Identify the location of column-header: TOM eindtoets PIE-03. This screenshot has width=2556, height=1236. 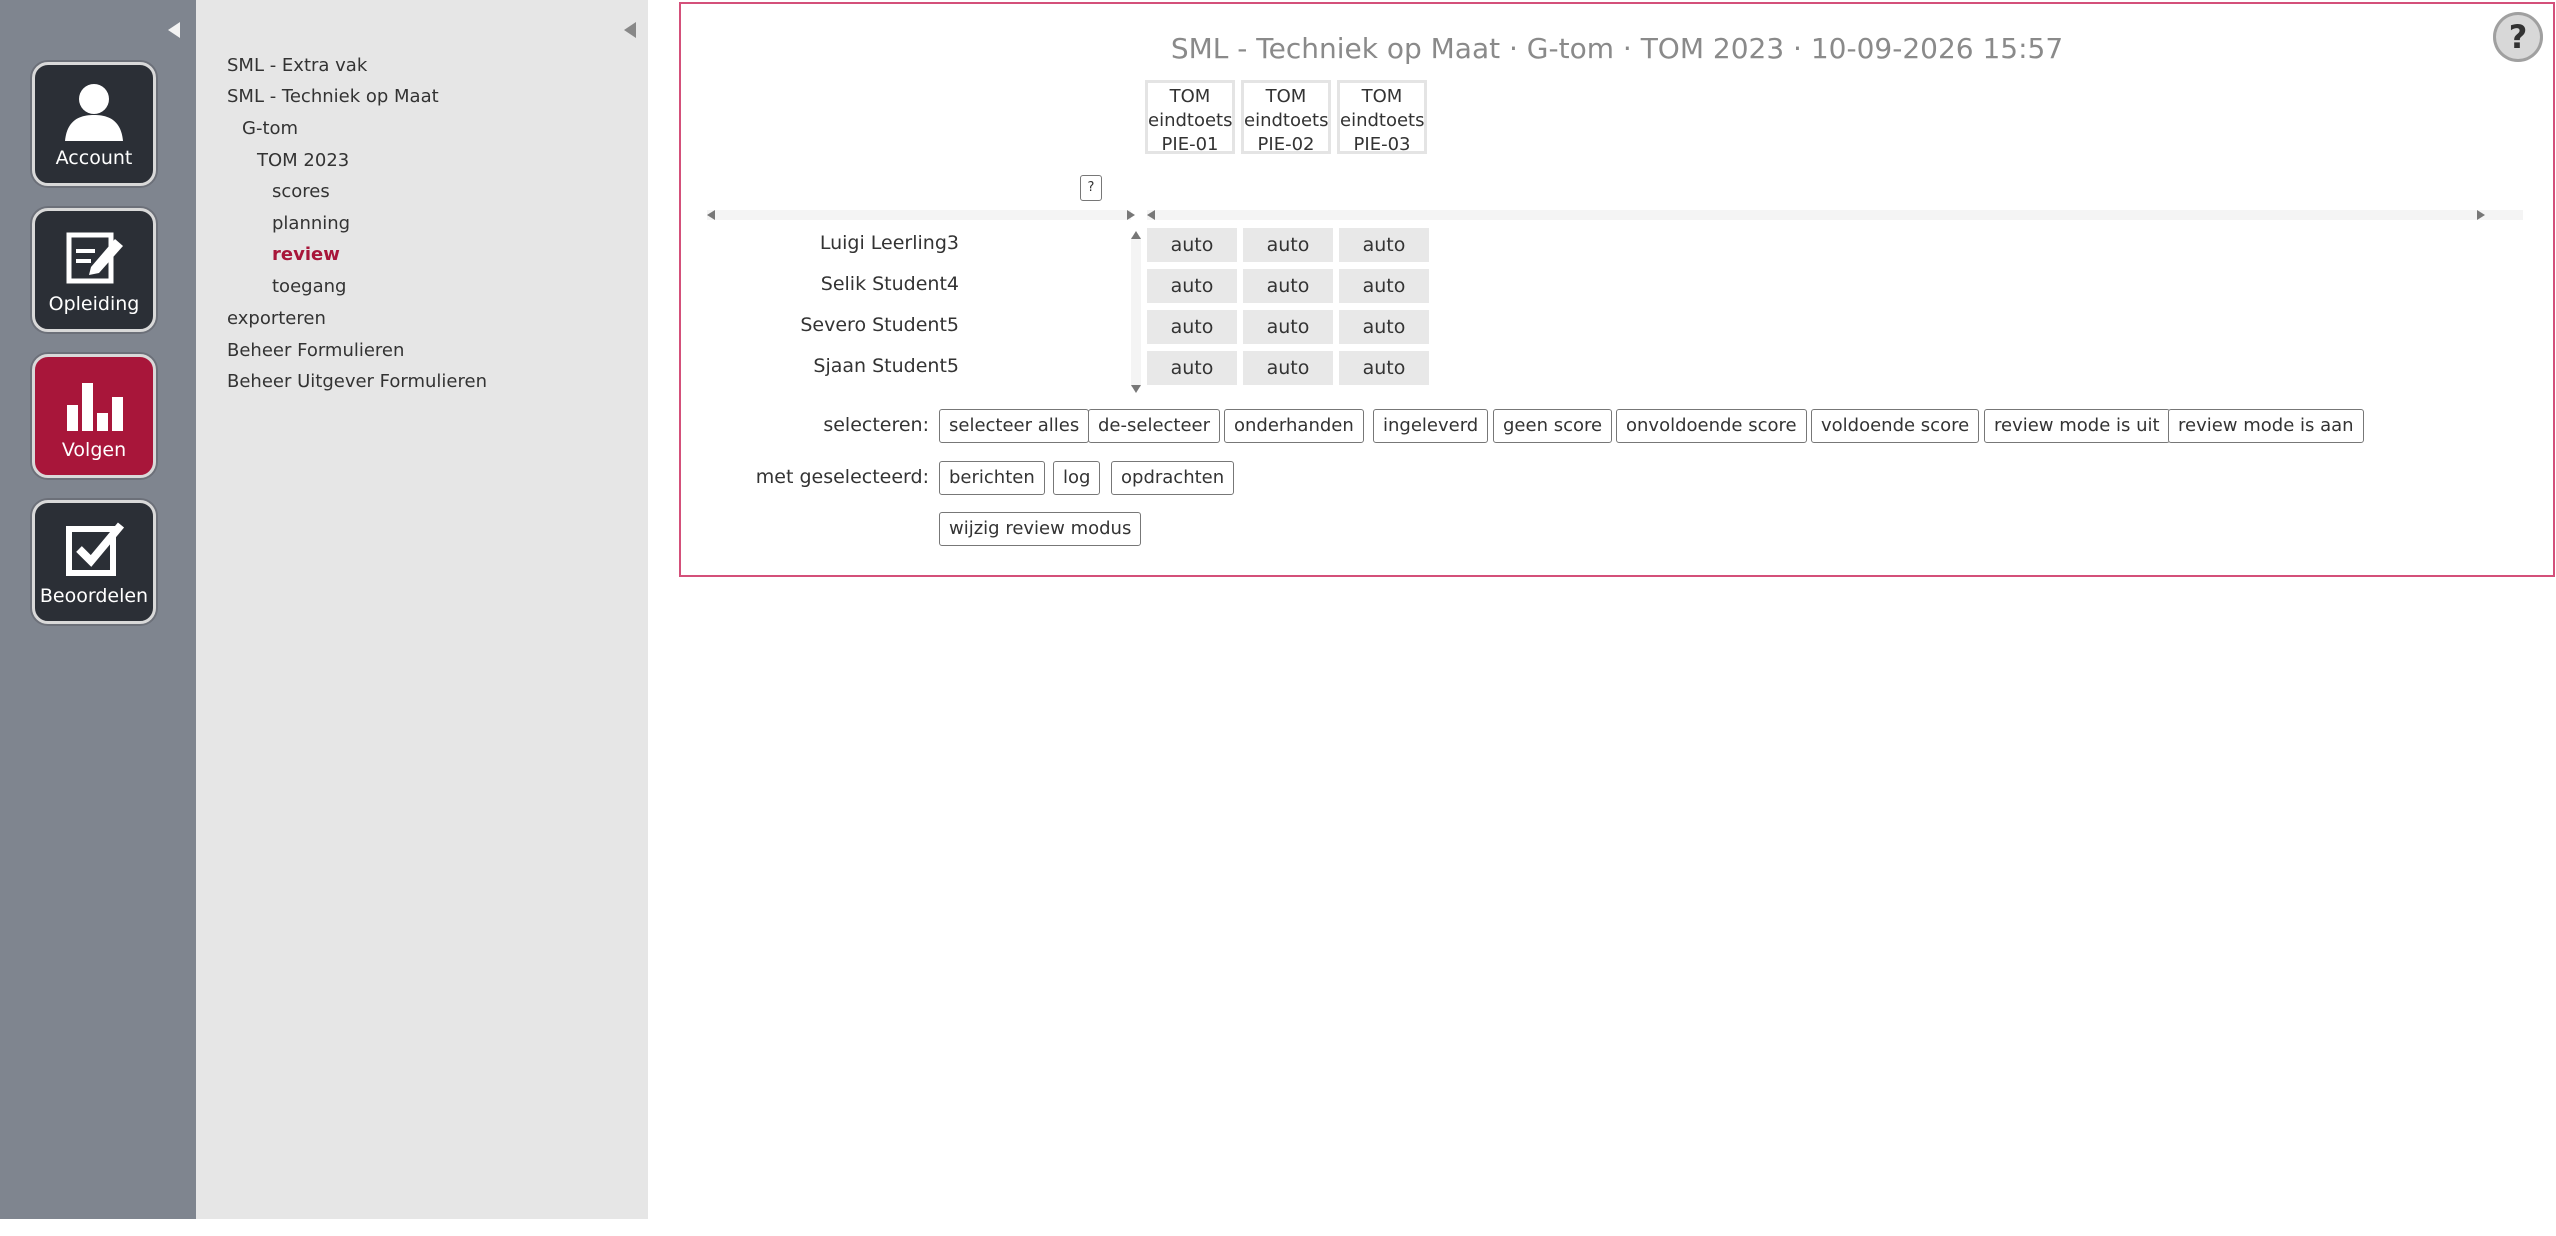
(1382, 117).